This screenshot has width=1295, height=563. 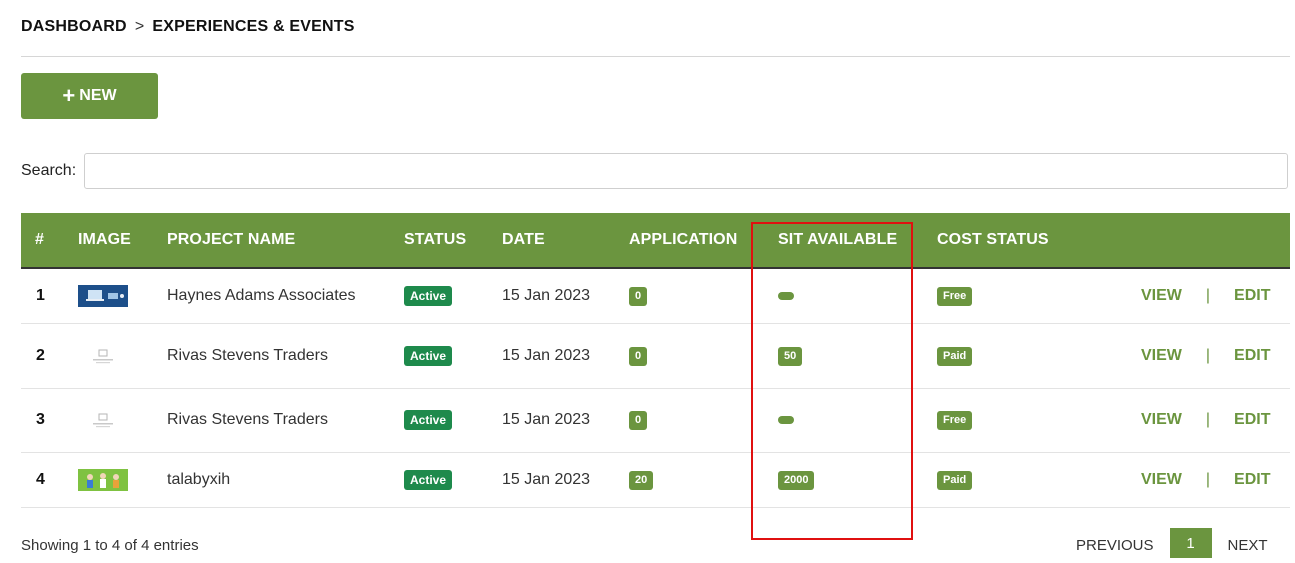 I want to click on new-button: + NEW, so click(x=89, y=96).